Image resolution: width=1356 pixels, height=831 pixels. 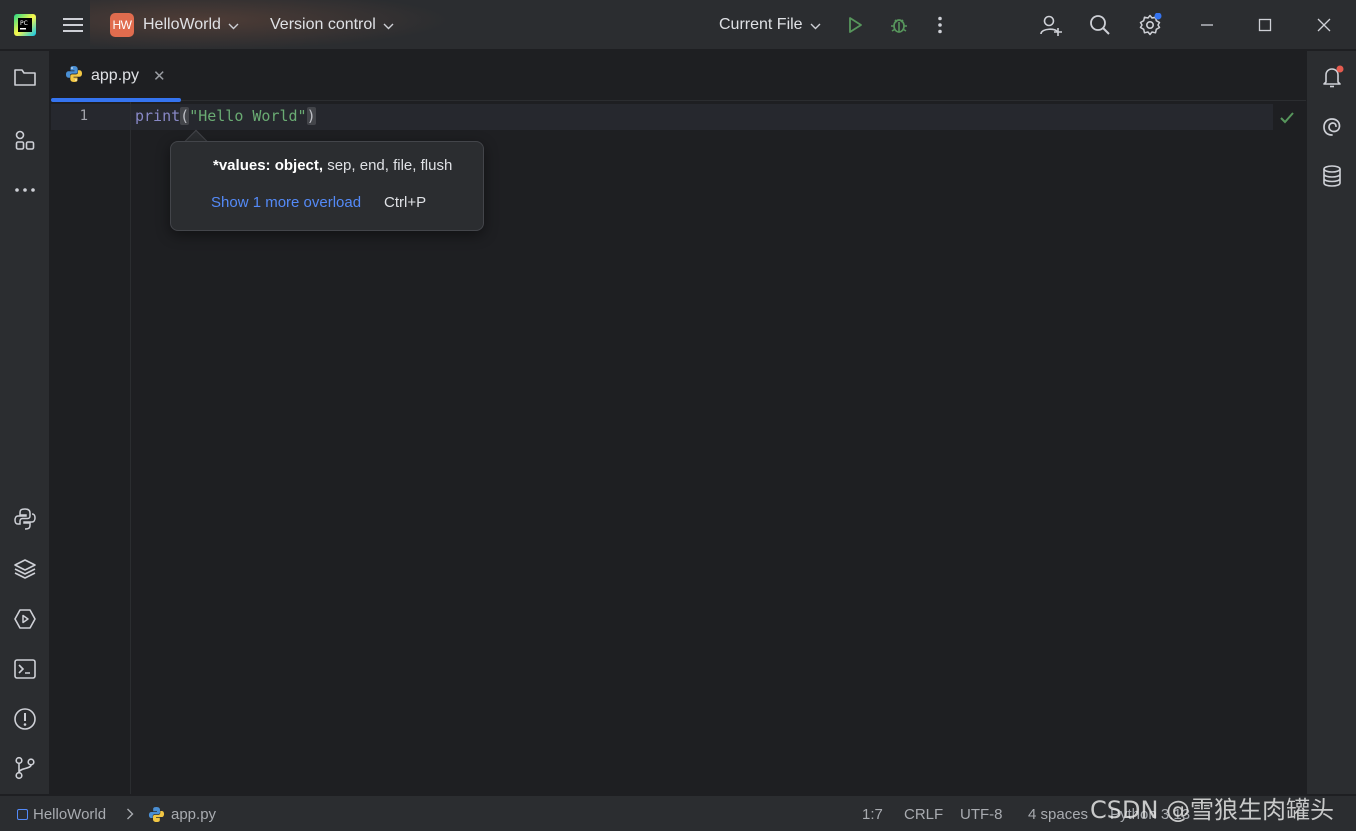 I want to click on tab-close-icon: ✕, so click(x=159, y=76).